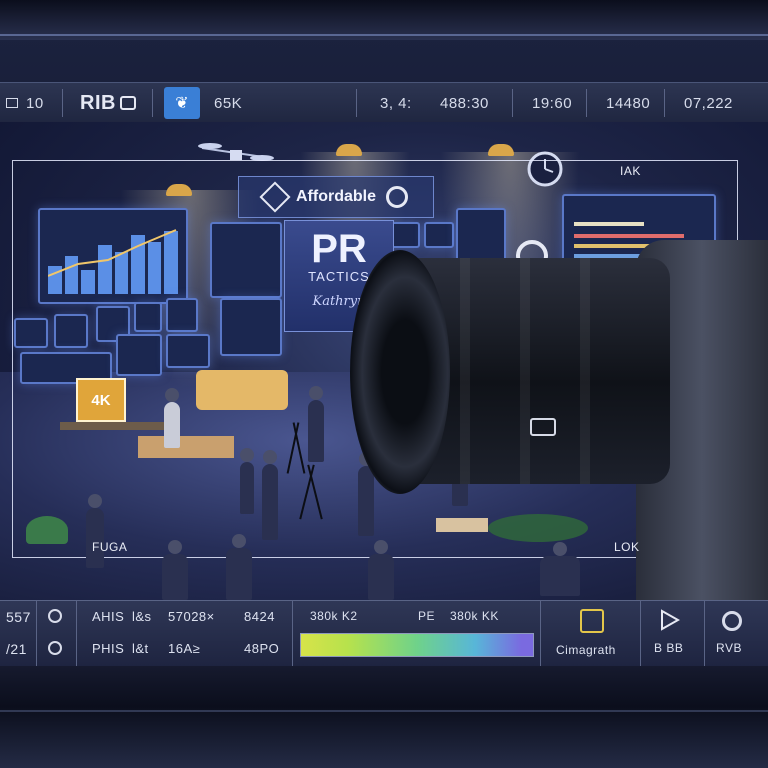 The image size is (768, 768). What do you see at coordinates (98, 102) in the screenshot?
I see `logo-text: RIB` at bounding box center [98, 102].